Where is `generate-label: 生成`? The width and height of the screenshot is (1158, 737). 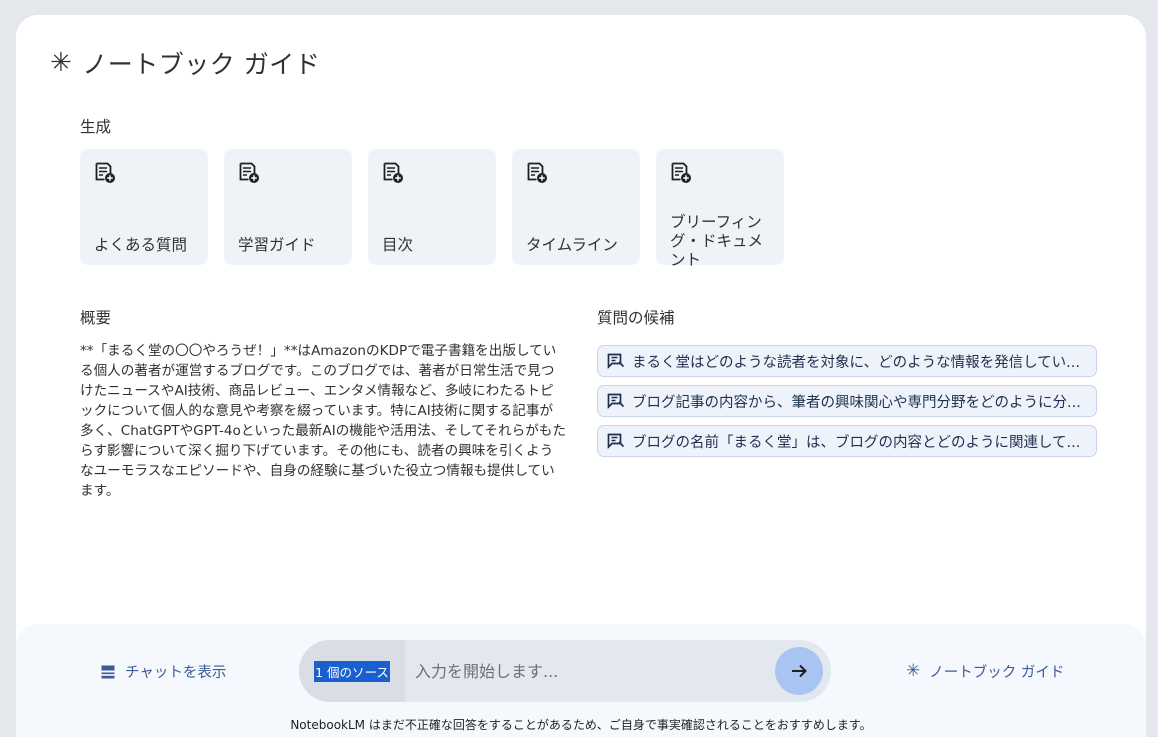 generate-label: 生成 is located at coordinates (96, 127).